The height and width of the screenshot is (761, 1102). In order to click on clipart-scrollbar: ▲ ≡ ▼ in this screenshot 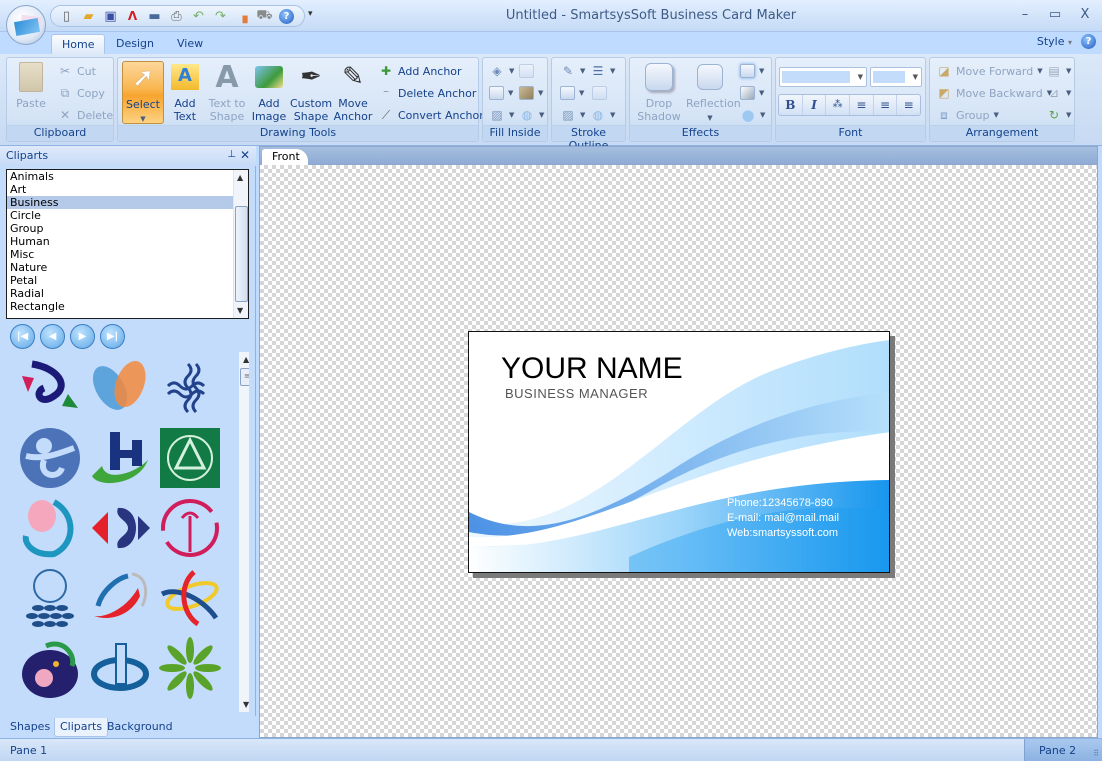, I will do `click(244, 532)`.